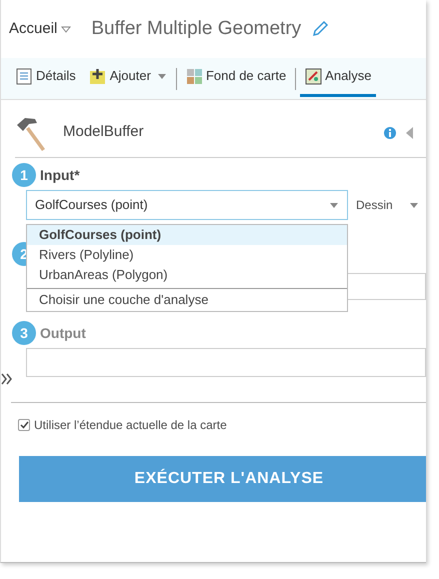  Describe the element at coordinates (236, 78) in the screenshot. I see `toolbar-tab: Fond de carte` at that location.